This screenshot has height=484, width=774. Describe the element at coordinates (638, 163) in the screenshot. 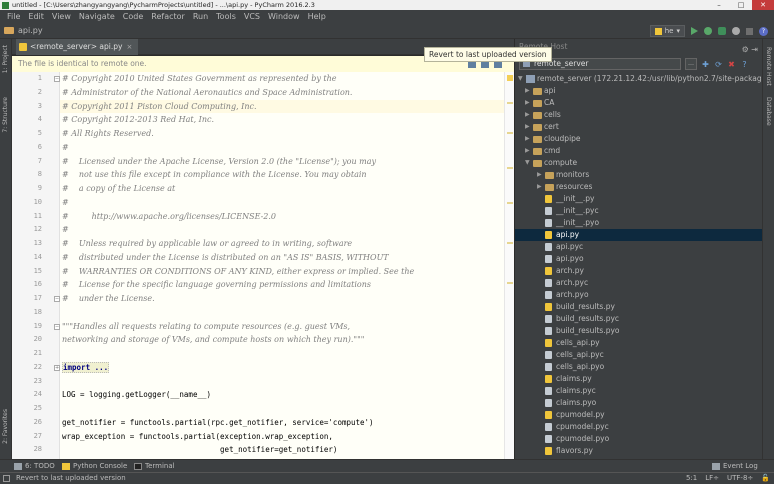

I see `tree-folder: ▼ compute` at that location.